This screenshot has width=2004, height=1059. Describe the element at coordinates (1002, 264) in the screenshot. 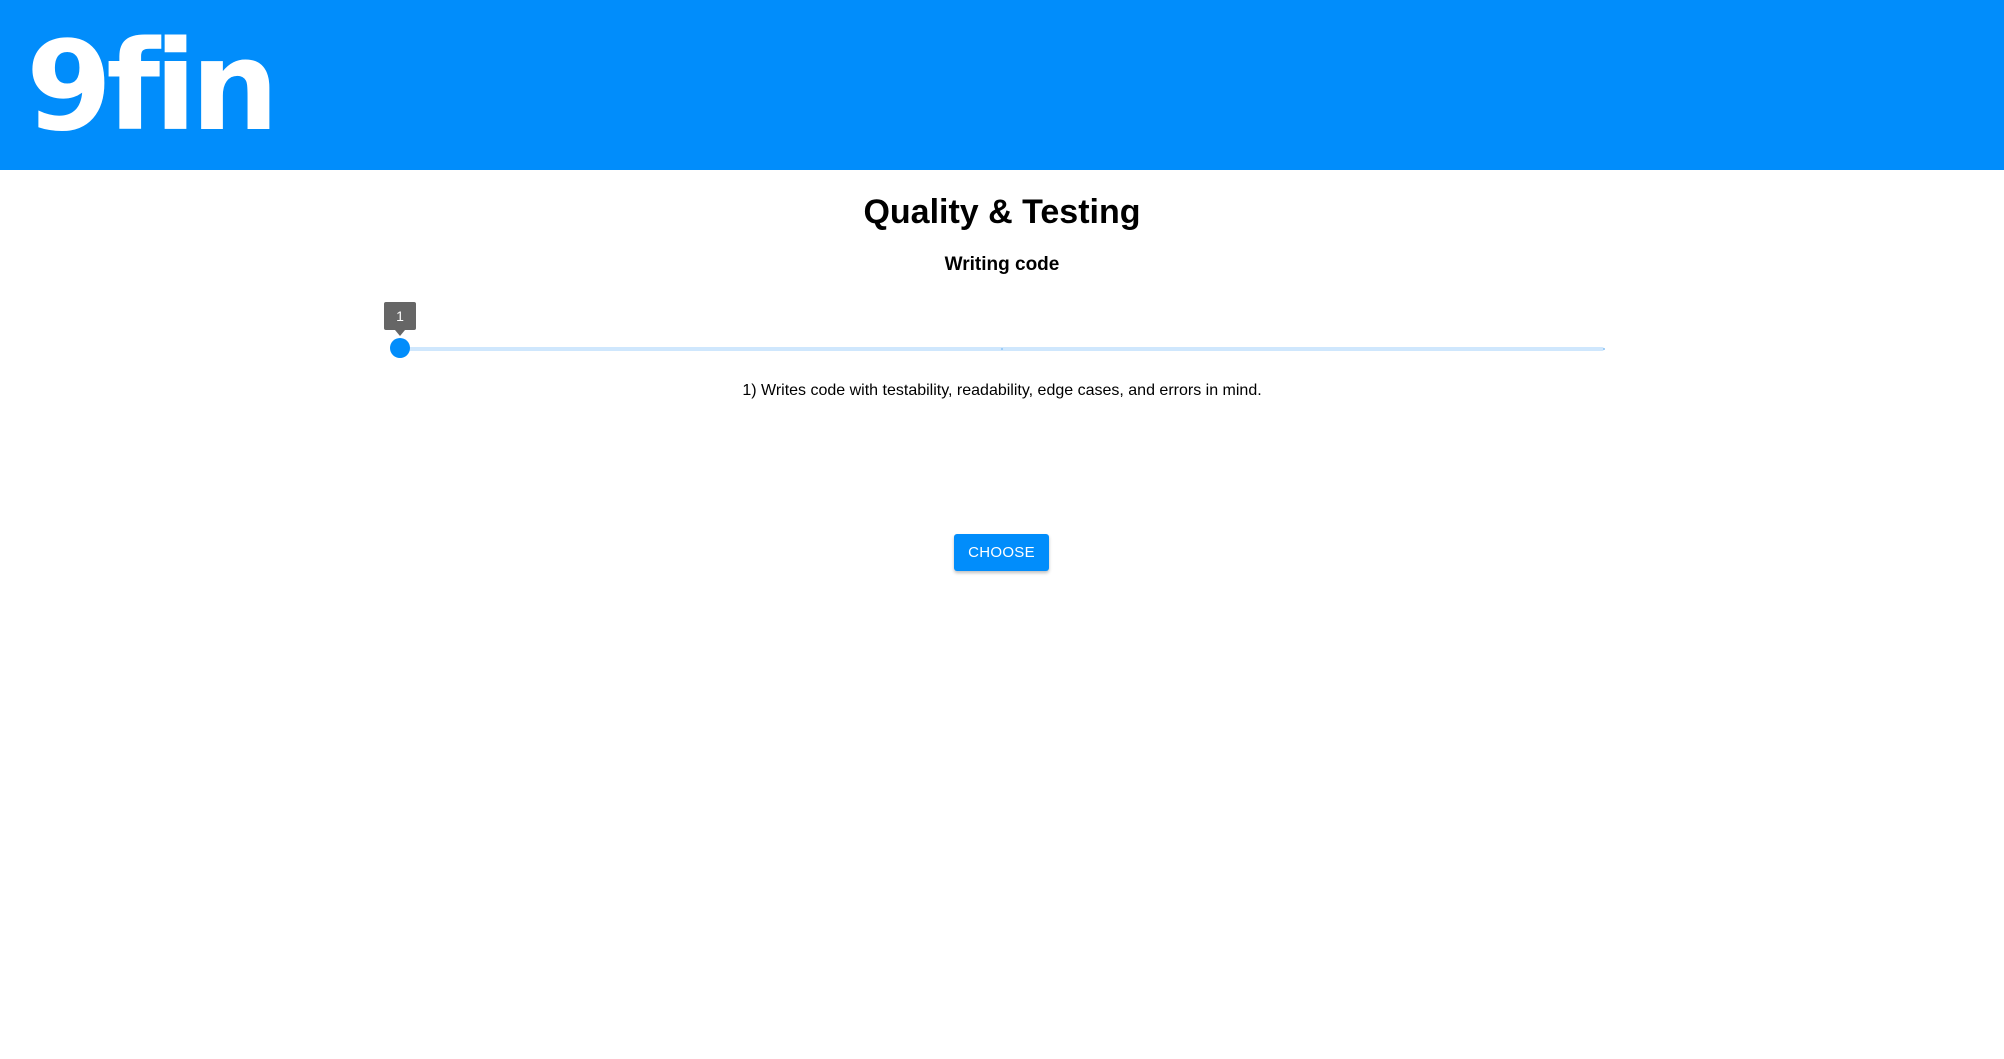

I see `section-subtitle: Writing code` at that location.